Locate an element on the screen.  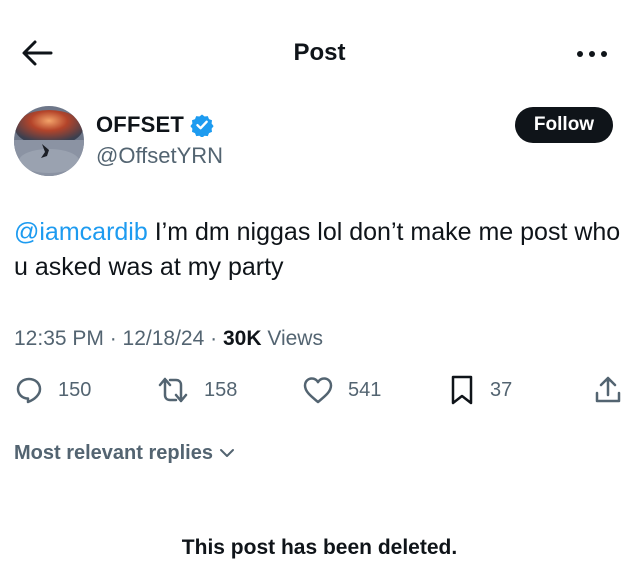
timestamp: 12:35 PM · 12/18/24 · is located at coordinates (118, 338).